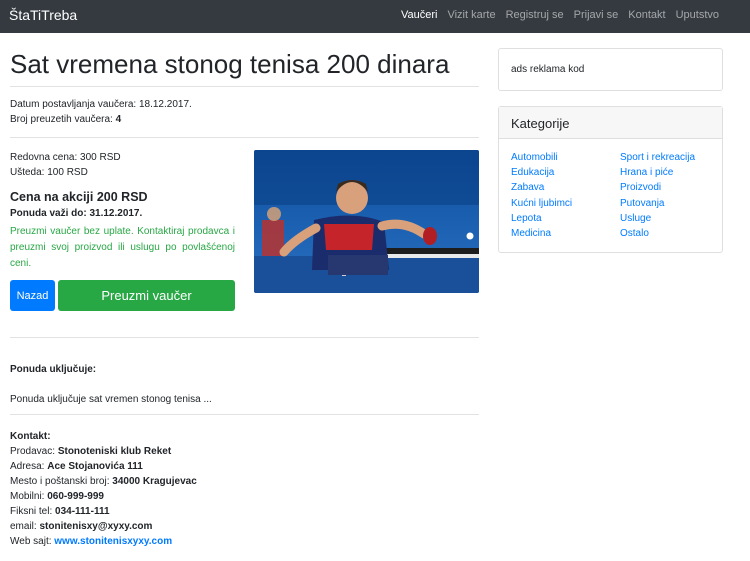  Describe the element at coordinates (60, 481) in the screenshot. I see `city-label: Mesto i poštanski broj:` at that location.